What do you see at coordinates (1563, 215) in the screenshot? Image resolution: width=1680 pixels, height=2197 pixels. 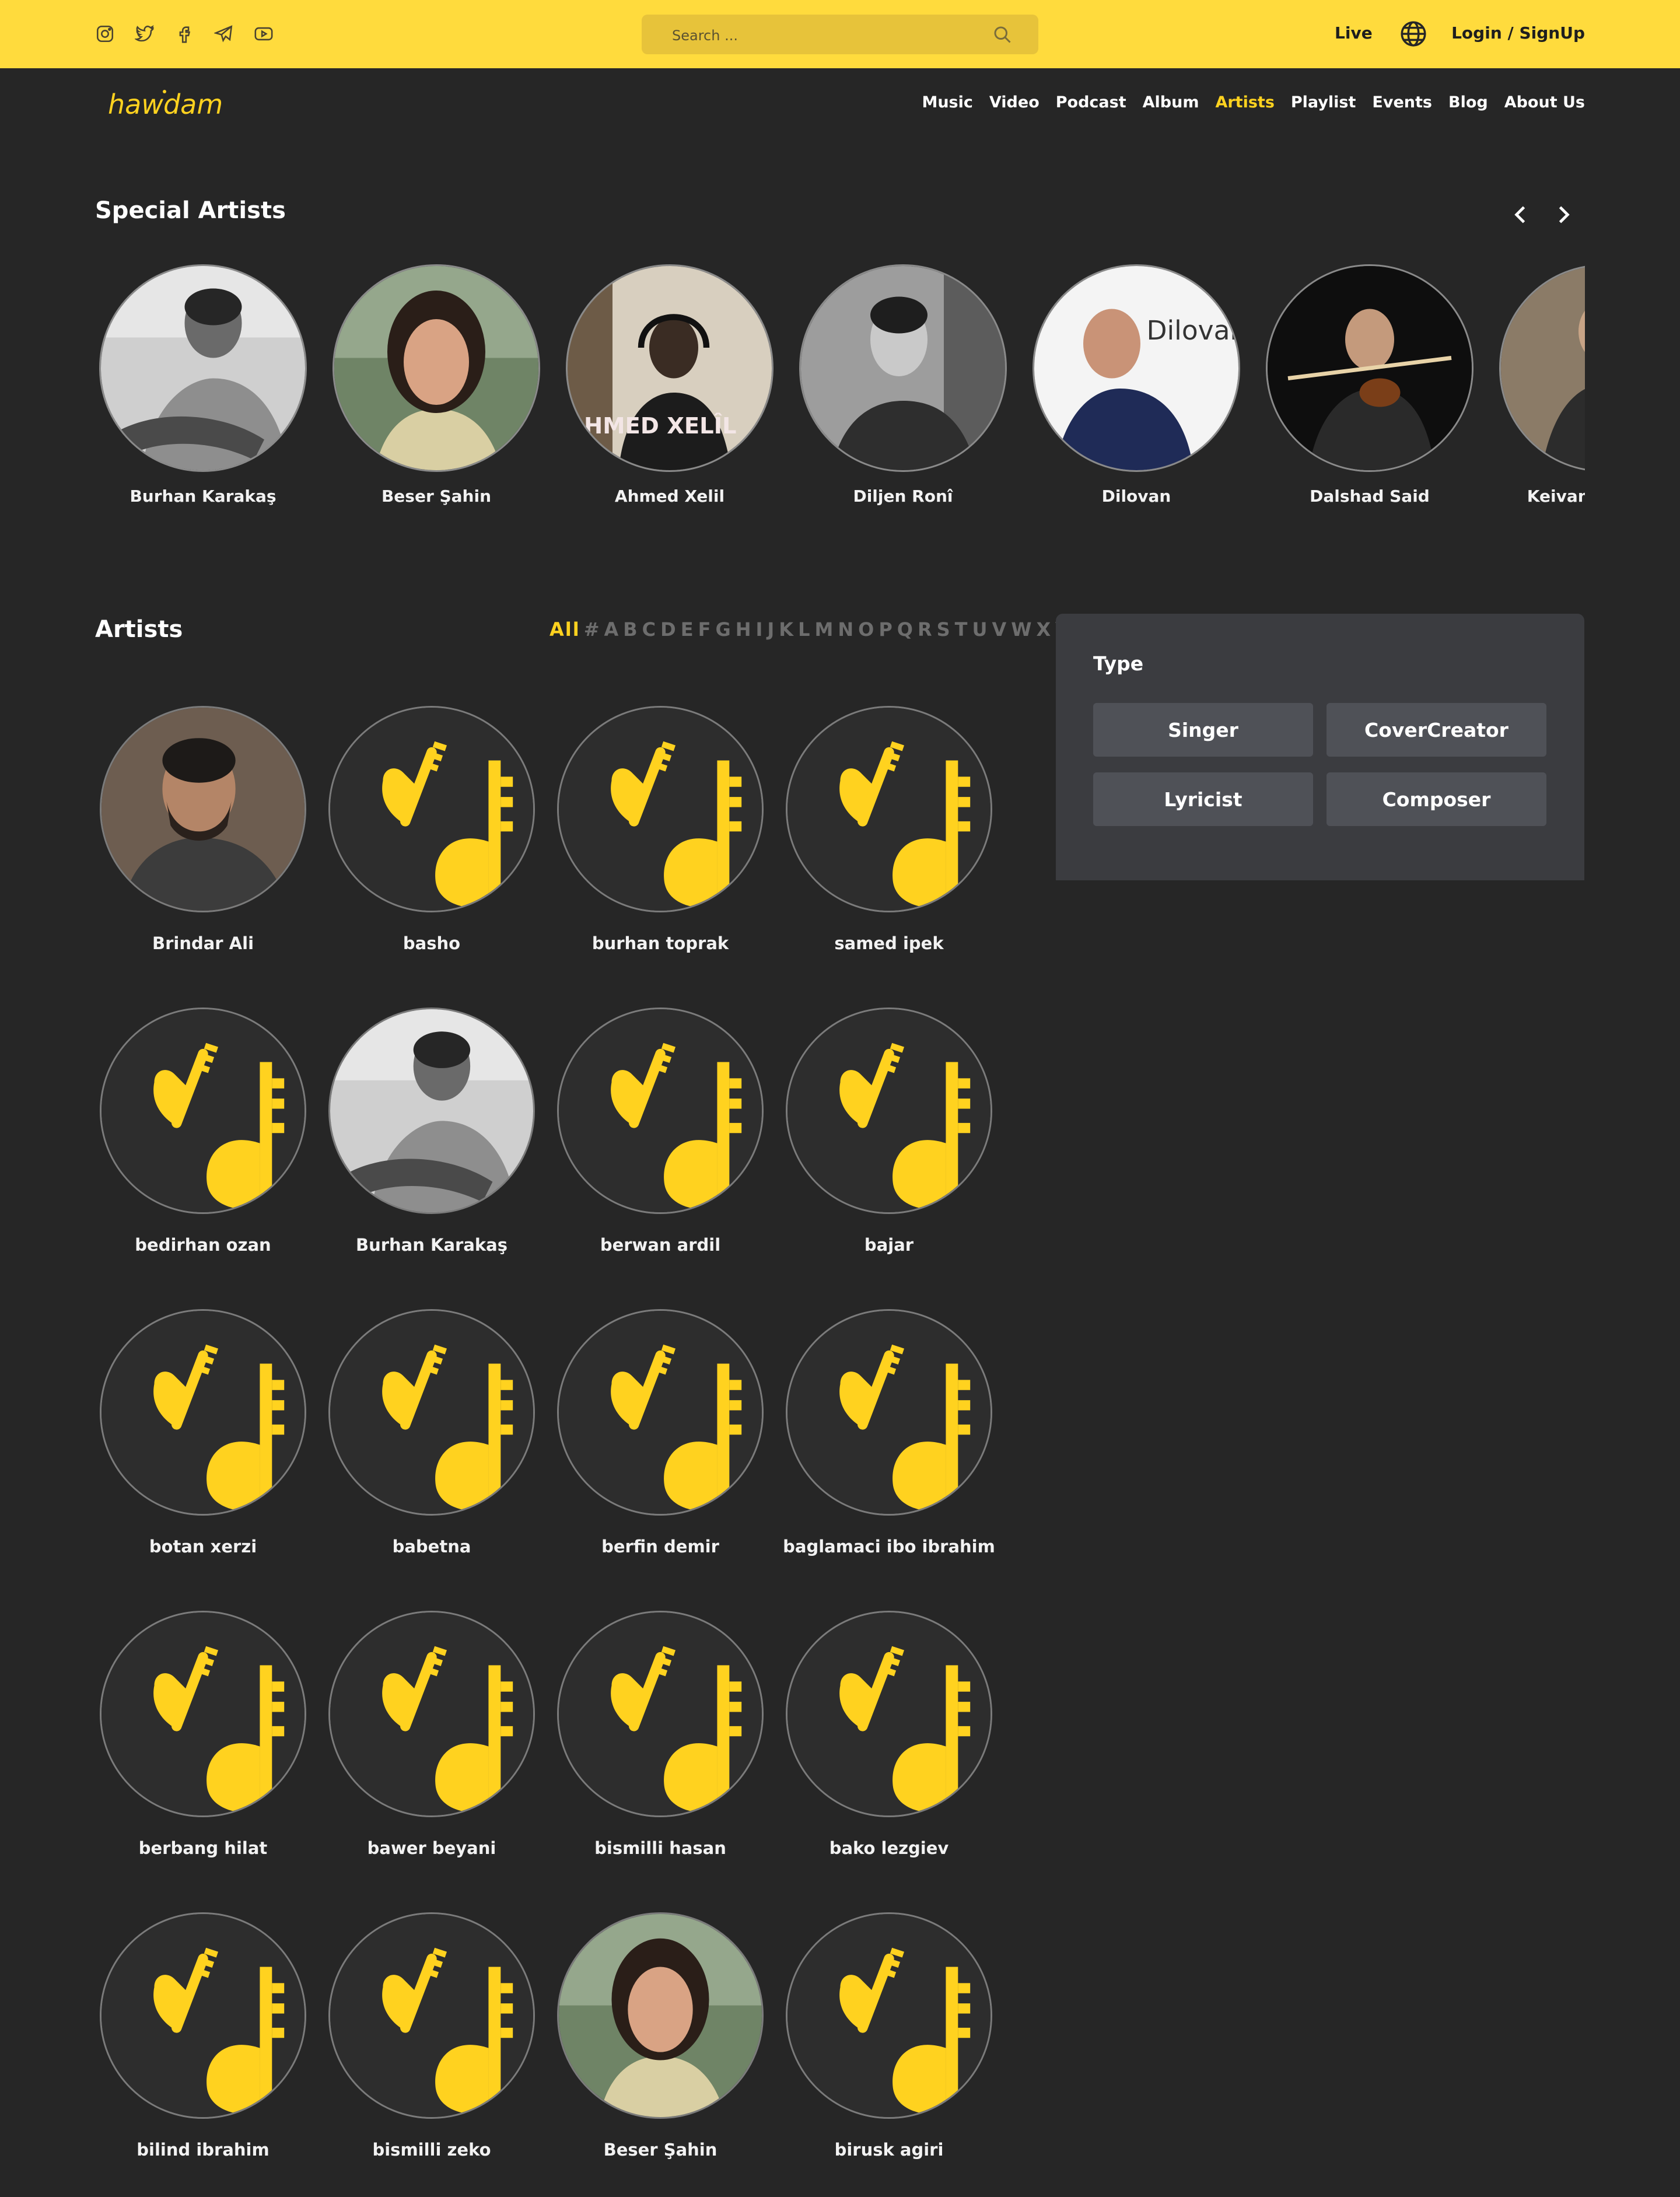 I see `next-arrow-icon` at bounding box center [1563, 215].